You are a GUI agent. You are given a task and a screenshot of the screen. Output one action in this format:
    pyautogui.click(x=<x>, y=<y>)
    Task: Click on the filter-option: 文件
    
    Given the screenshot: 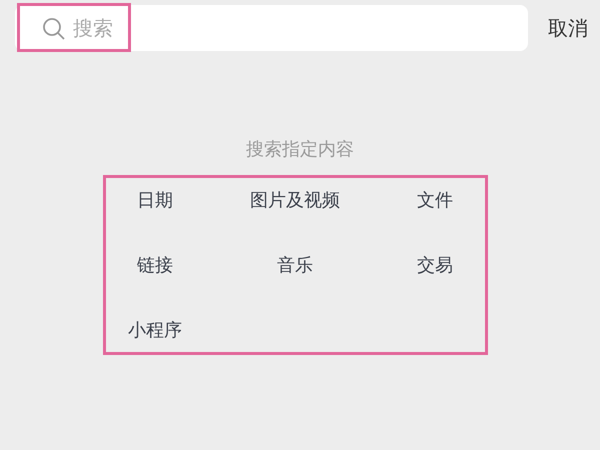 What is the action you would take?
    pyautogui.click(x=435, y=201)
    